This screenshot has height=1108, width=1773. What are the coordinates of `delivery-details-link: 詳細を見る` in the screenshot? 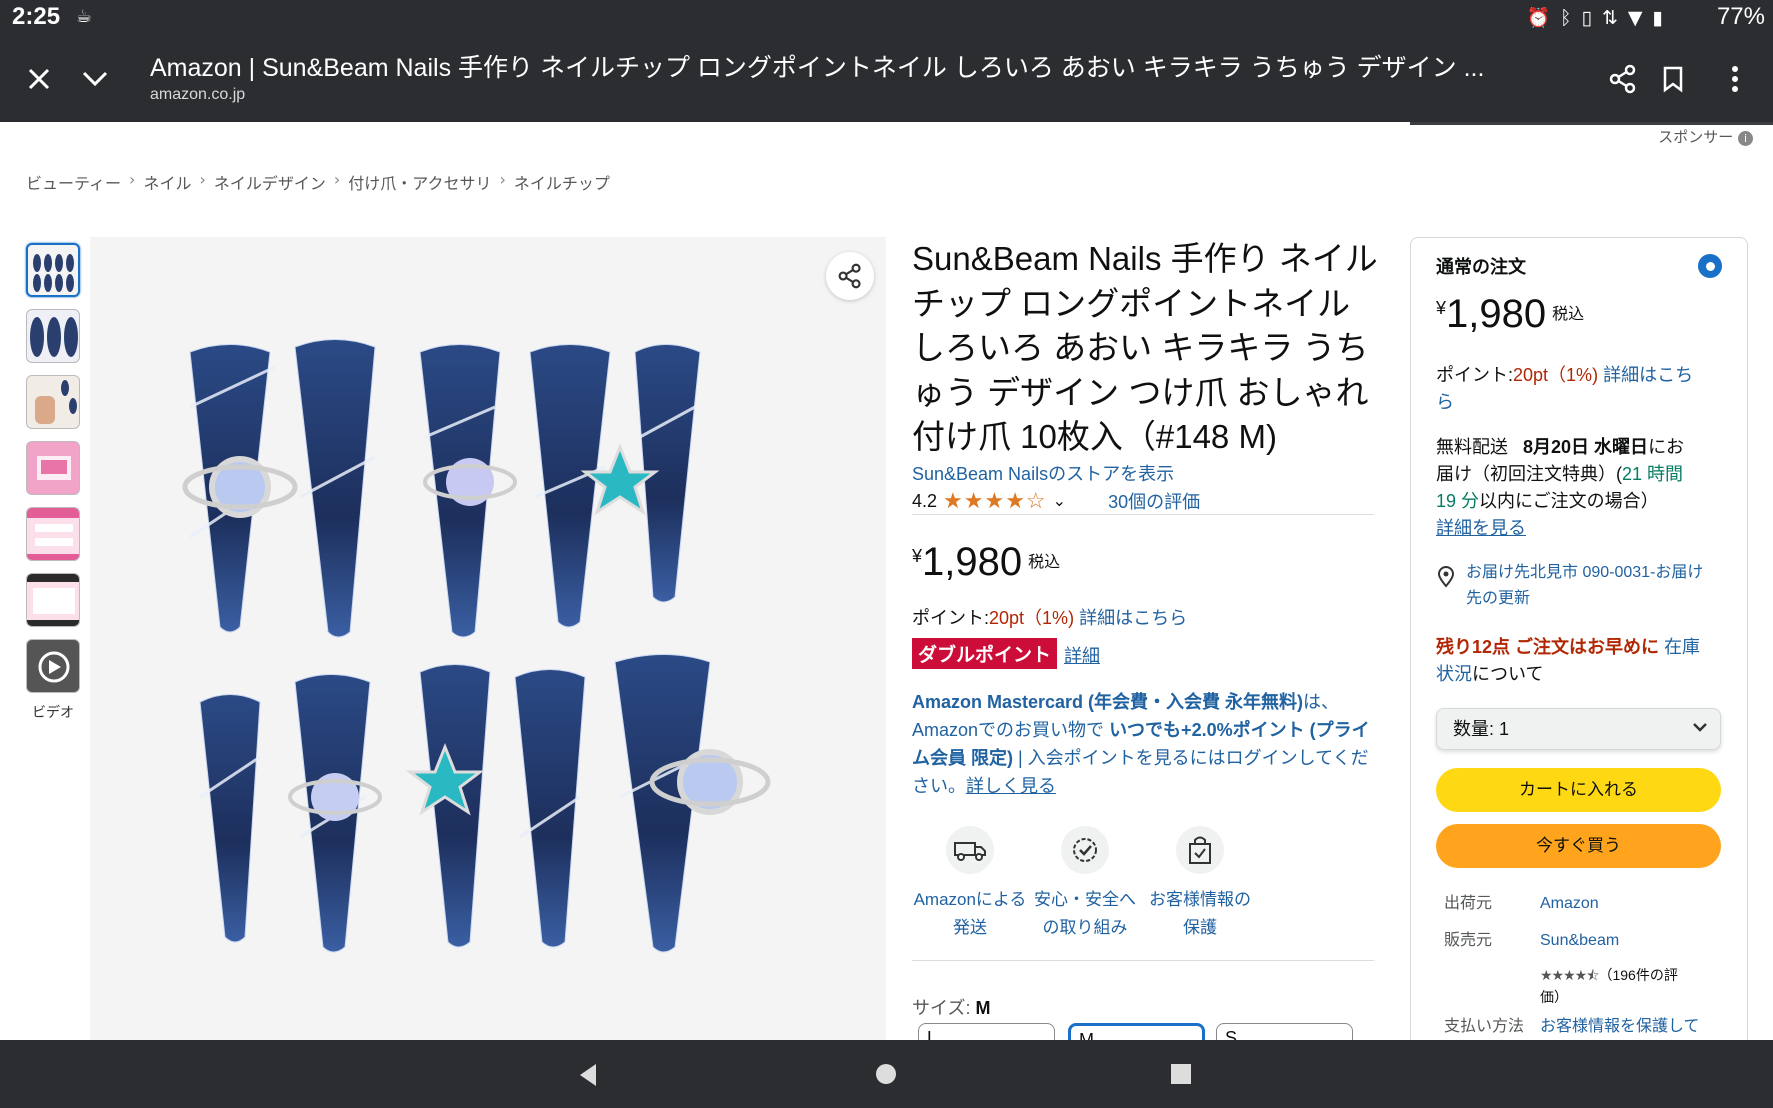 It's located at (1481, 528).